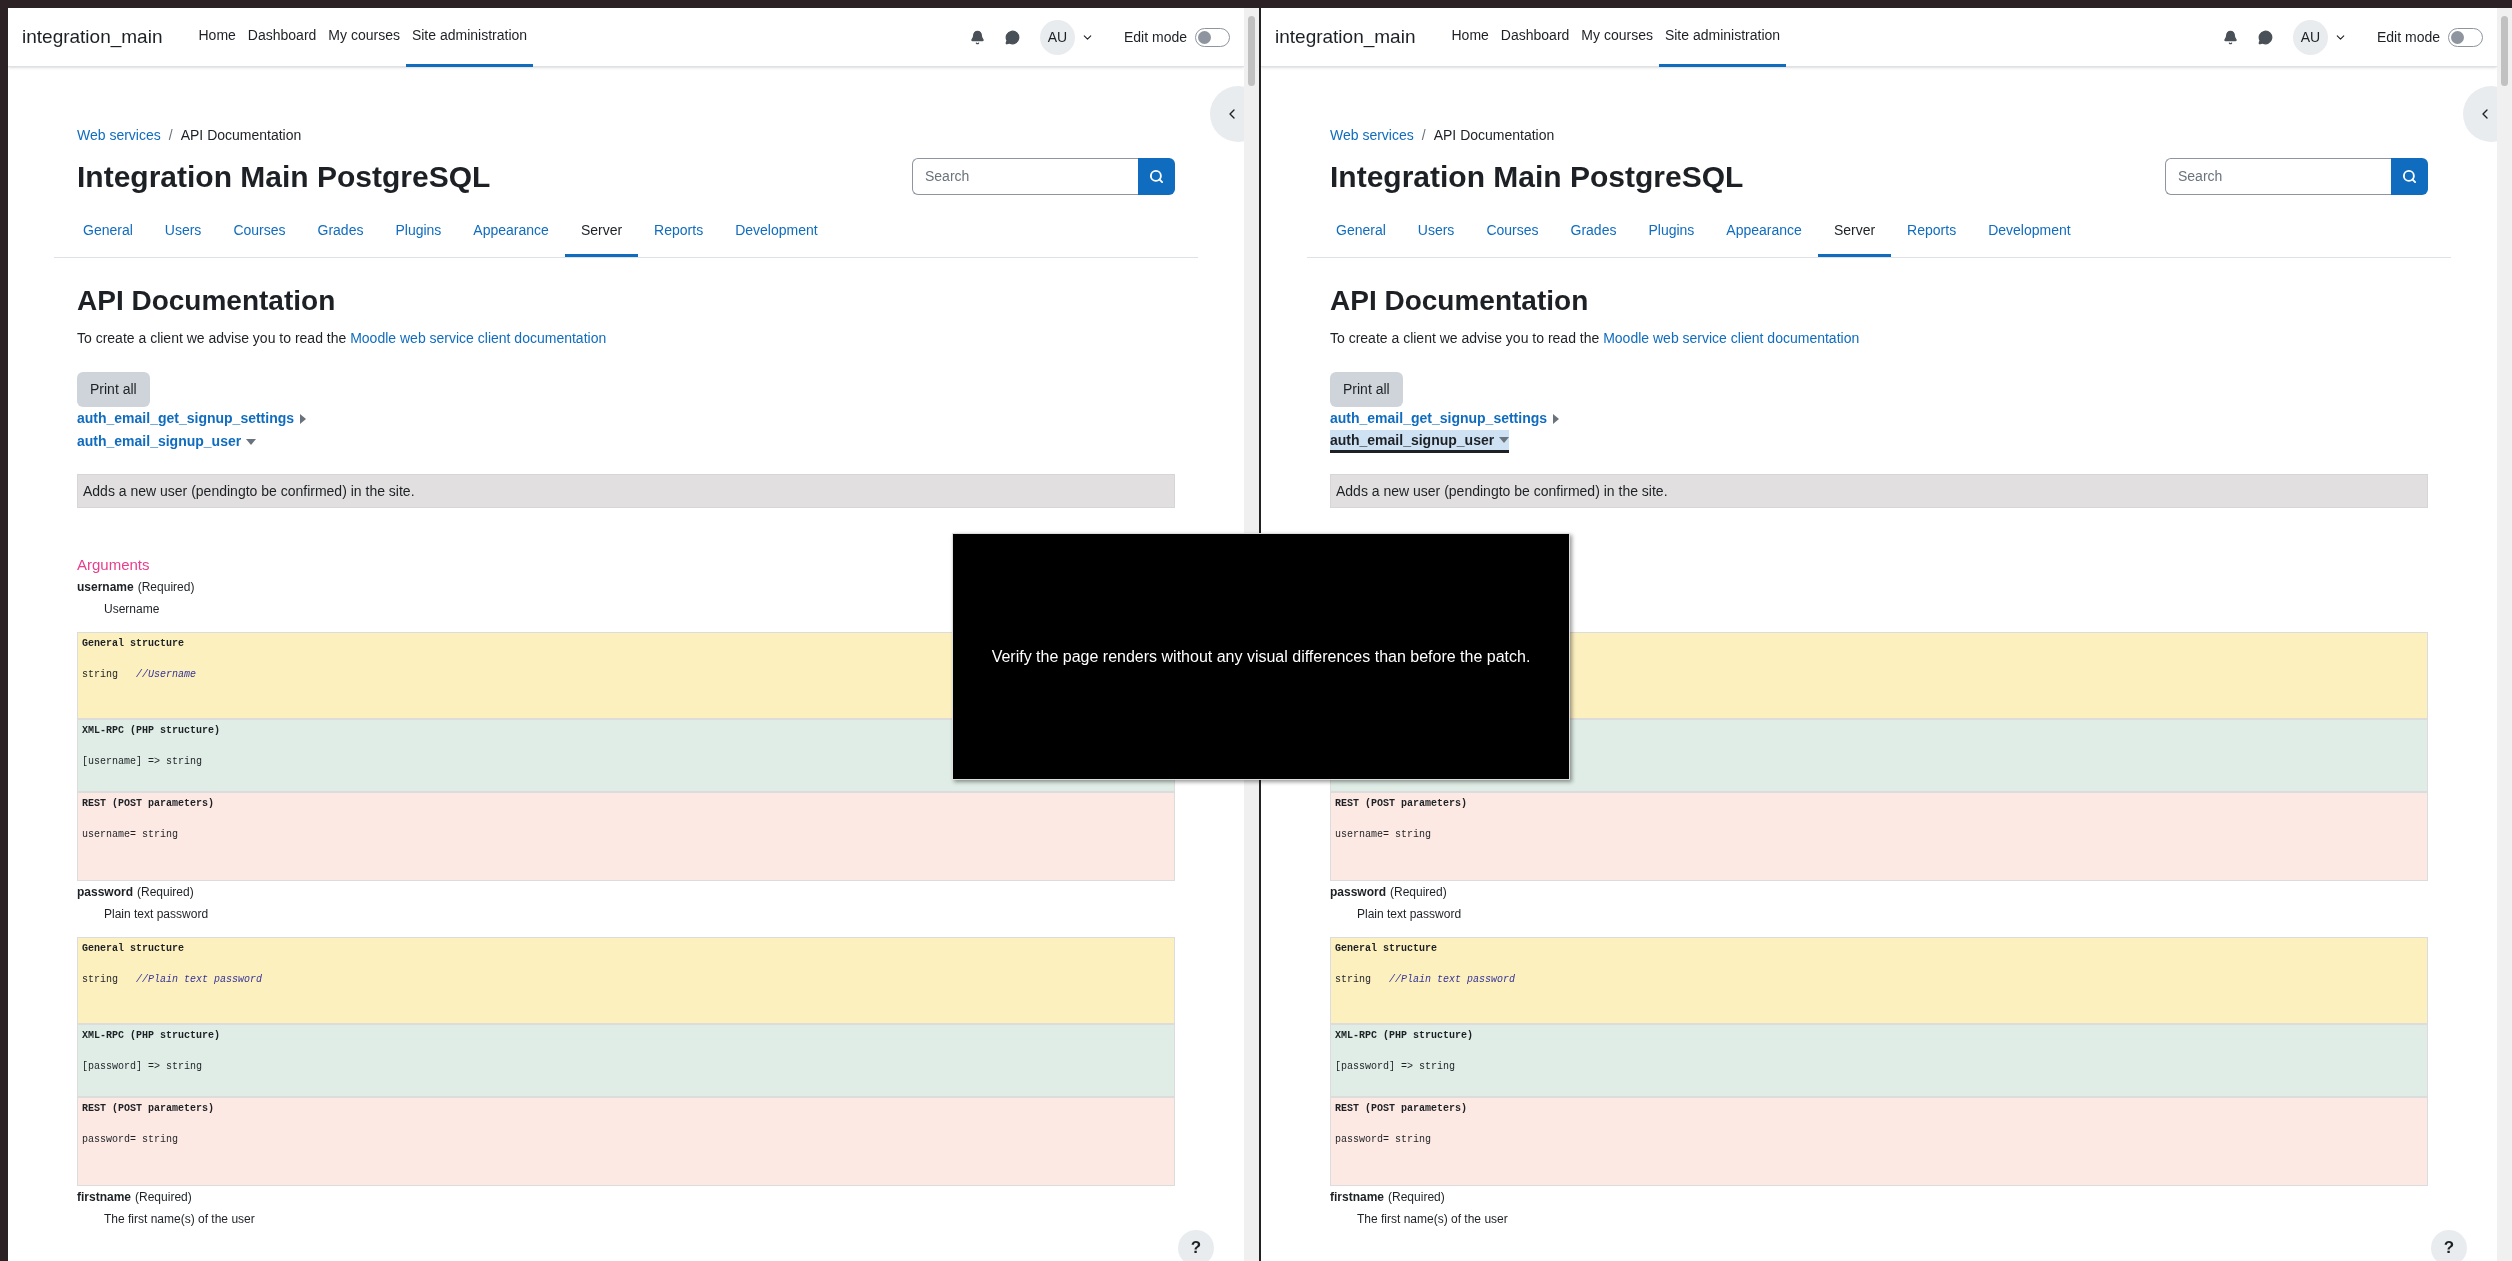  What do you see at coordinates (113, 564) in the screenshot?
I see `arguments-heading: Arguments` at bounding box center [113, 564].